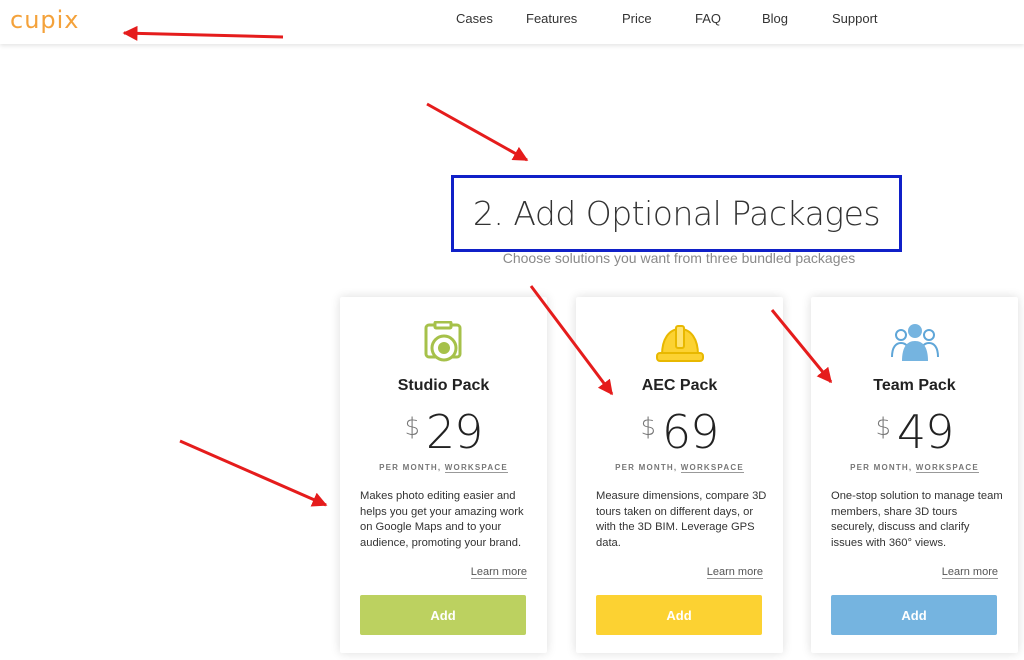  What do you see at coordinates (551, 18) in the screenshot?
I see `nav-features: Features` at bounding box center [551, 18].